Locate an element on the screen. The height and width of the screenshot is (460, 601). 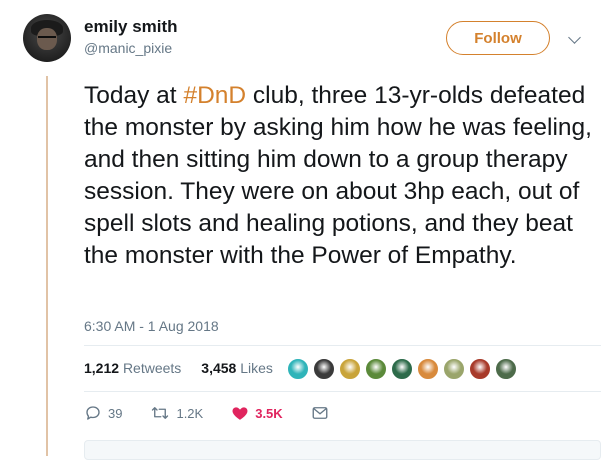
retweet-button: 1.2K is located at coordinates (176, 413).